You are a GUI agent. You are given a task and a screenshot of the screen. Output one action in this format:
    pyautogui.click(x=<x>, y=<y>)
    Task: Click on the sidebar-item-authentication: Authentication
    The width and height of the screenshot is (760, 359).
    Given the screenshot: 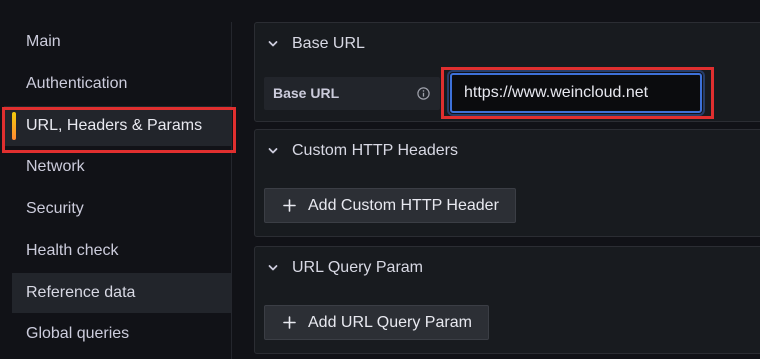 What is the action you would take?
    pyautogui.click(x=121, y=84)
    